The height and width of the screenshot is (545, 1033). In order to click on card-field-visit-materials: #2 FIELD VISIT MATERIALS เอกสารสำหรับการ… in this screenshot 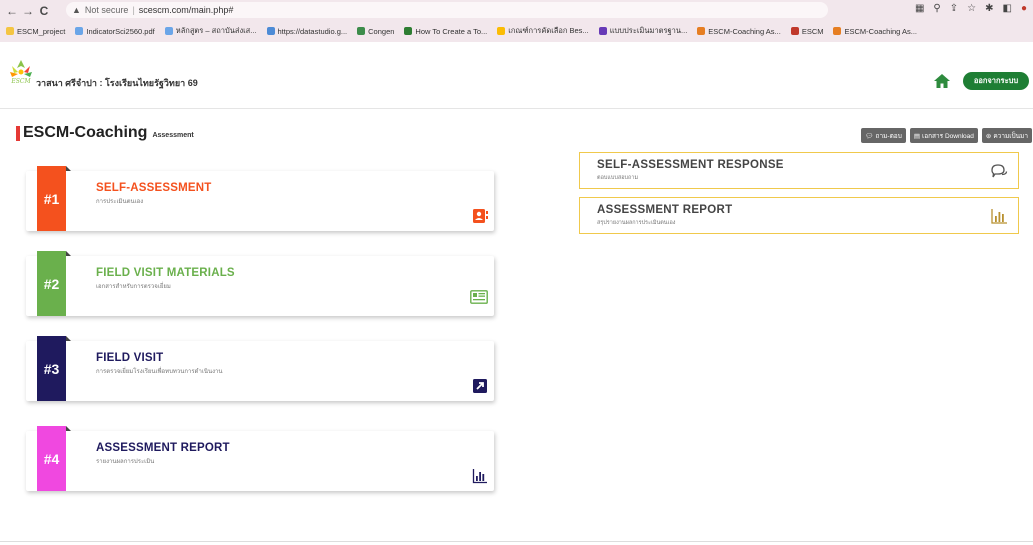, I will do `click(260, 283)`.